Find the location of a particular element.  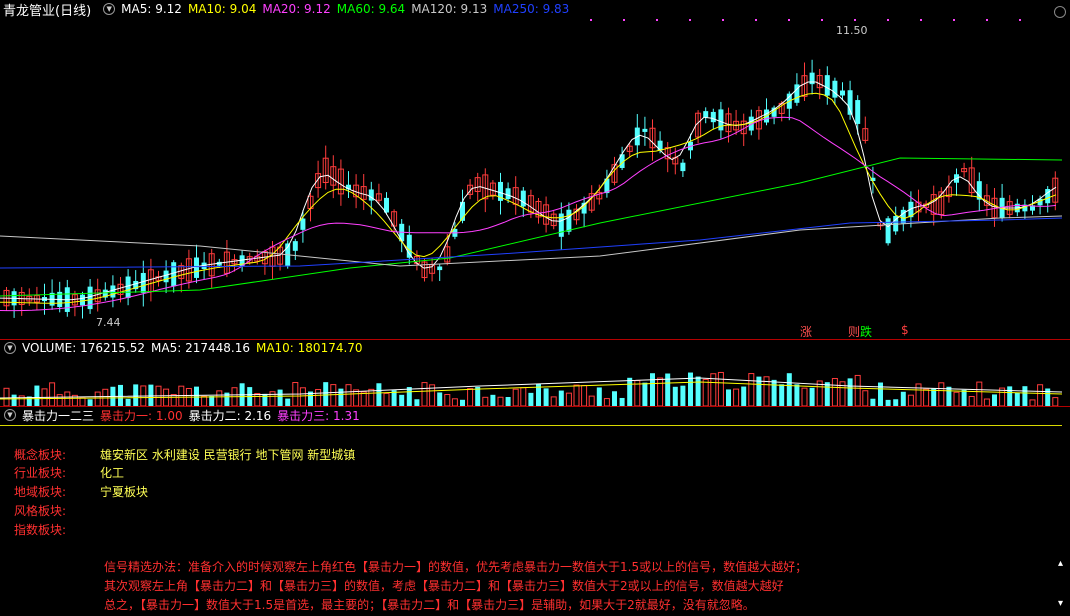

force1-label: 暴击力一: 1.00 is located at coordinates (141, 415).